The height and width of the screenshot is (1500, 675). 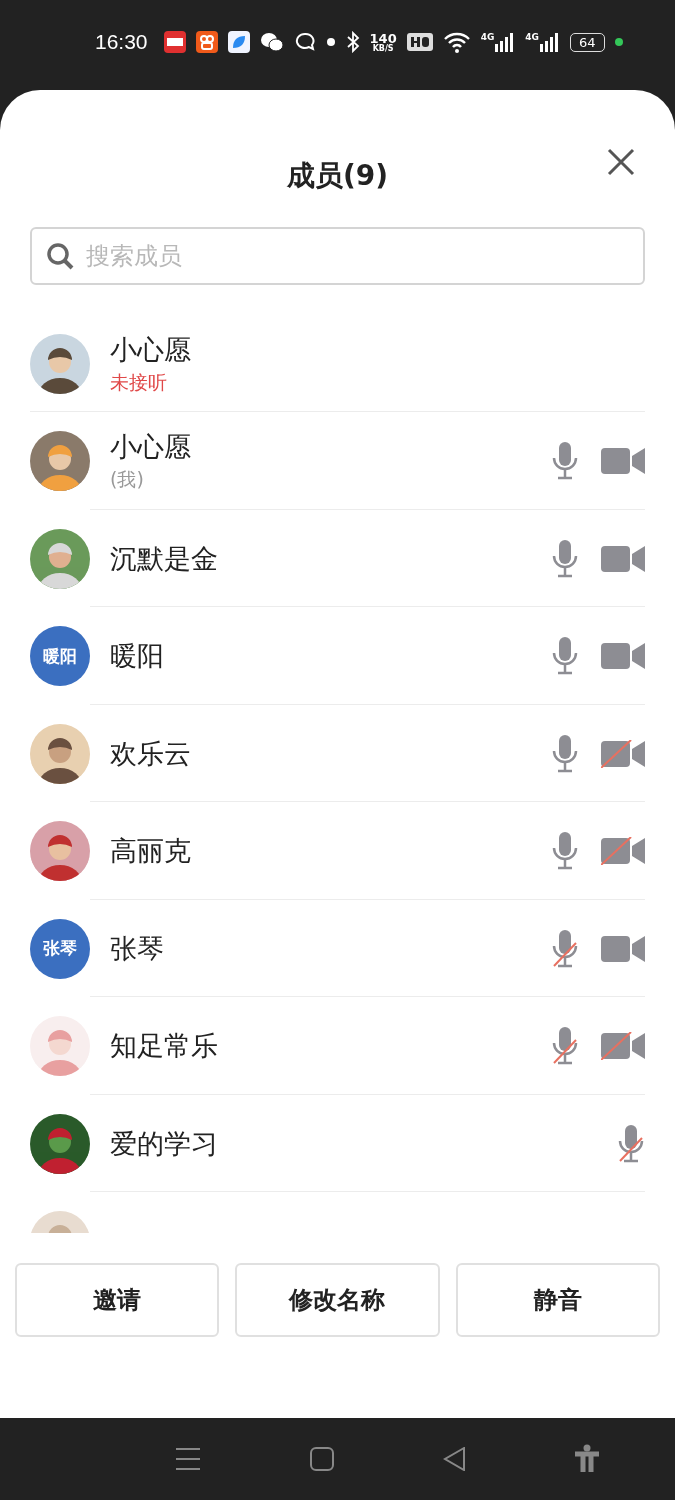 I want to click on menu-icon, so click(x=187, y=1459).